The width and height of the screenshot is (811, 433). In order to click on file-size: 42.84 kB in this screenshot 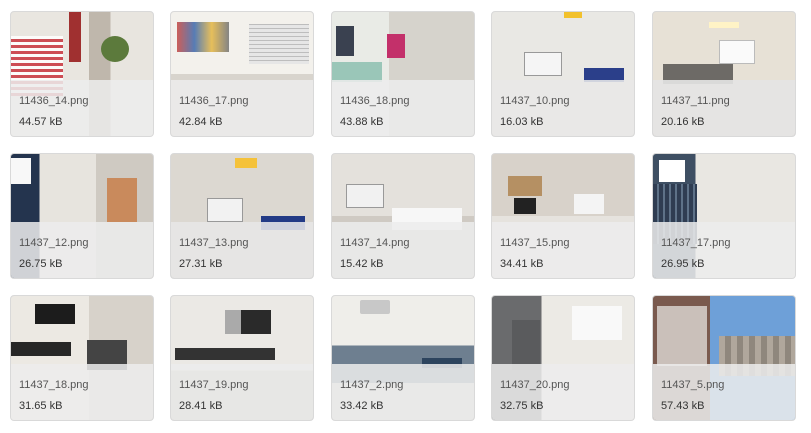, I will do `click(201, 122)`.